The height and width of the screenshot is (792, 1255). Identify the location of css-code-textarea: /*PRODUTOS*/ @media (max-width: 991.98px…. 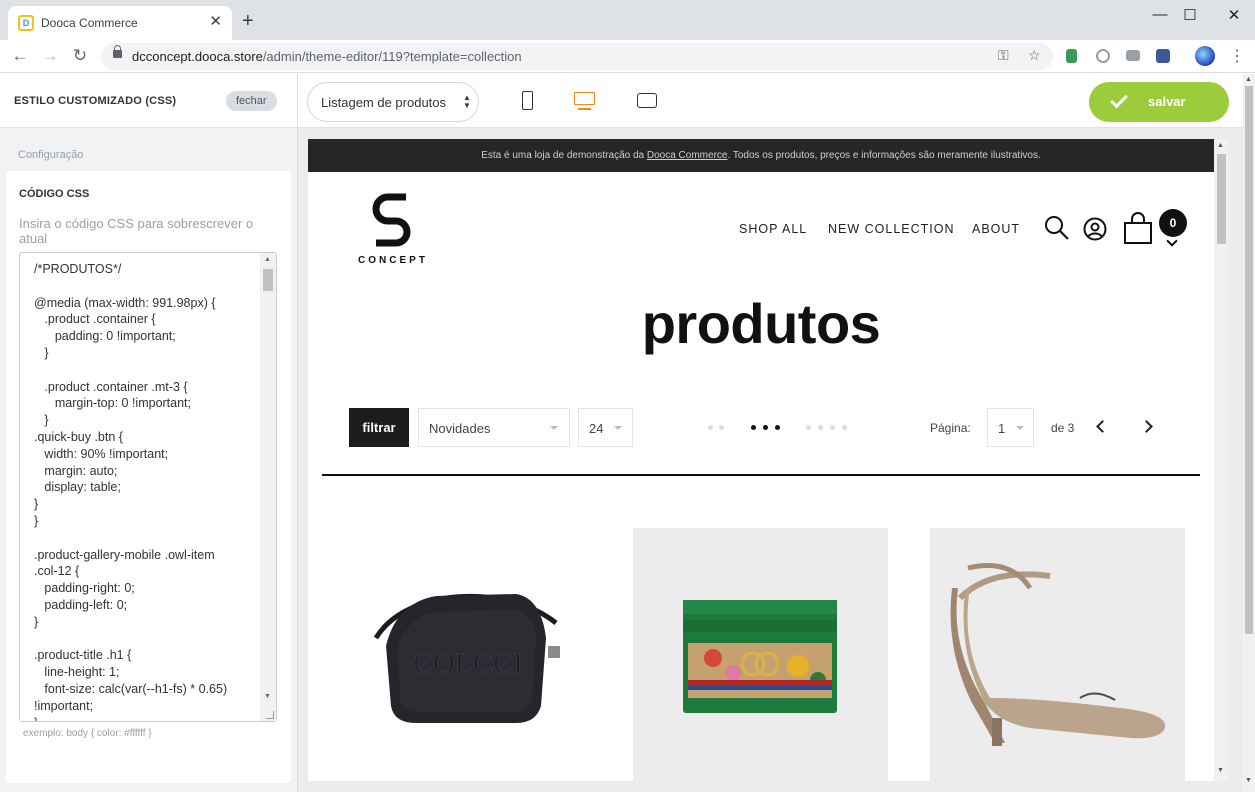
(148, 487).